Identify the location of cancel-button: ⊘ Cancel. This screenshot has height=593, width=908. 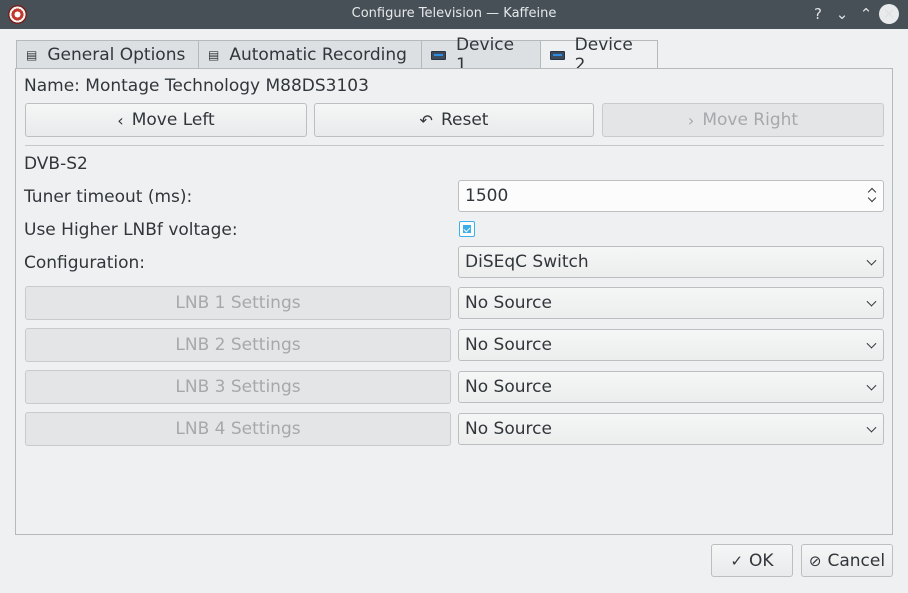
(847, 560).